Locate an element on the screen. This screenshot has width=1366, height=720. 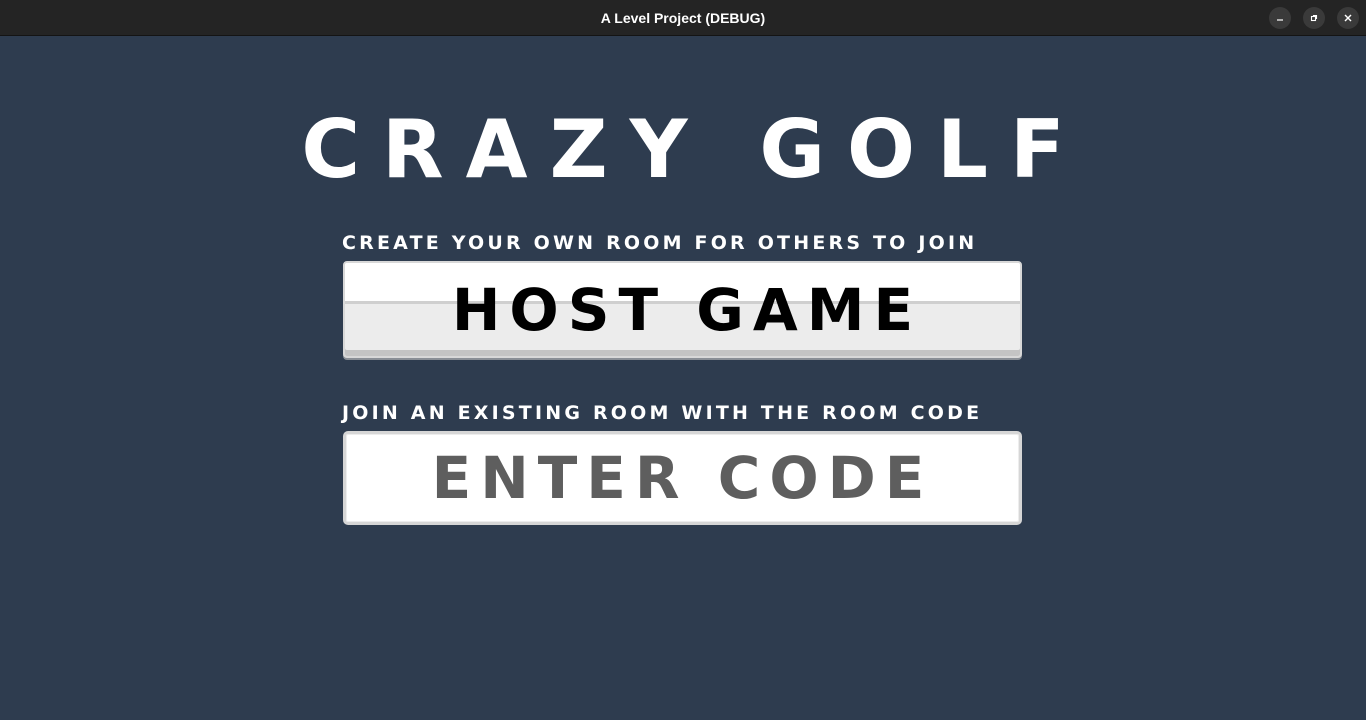
window-title: A Level Project (DEBUG) is located at coordinates (683, 18).